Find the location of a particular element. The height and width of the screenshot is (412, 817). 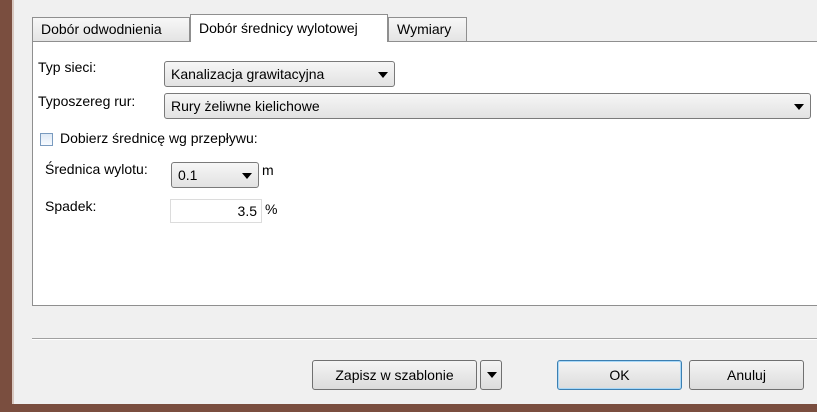

slope-input: 3.5 is located at coordinates (216, 211).